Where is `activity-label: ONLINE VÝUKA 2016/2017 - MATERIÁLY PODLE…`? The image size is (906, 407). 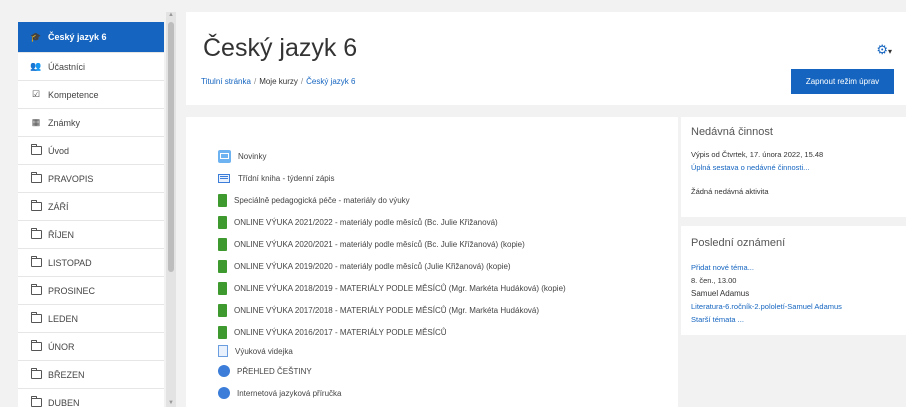 activity-label: ONLINE VÝUKA 2016/2017 - MATERIÁLY PODLE… is located at coordinates (340, 332).